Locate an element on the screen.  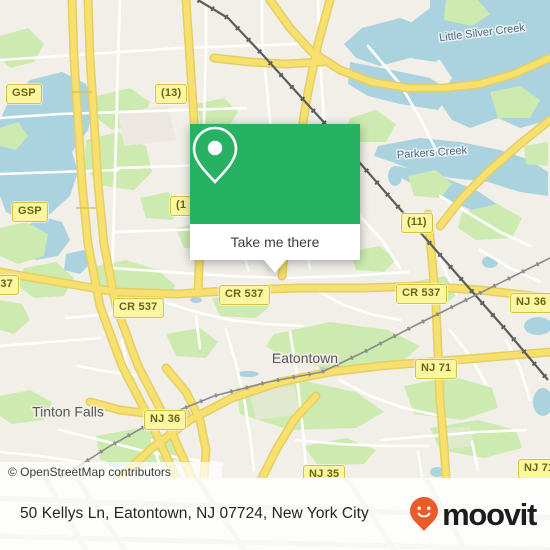
popup-icon-panel is located at coordinates (275, 174).